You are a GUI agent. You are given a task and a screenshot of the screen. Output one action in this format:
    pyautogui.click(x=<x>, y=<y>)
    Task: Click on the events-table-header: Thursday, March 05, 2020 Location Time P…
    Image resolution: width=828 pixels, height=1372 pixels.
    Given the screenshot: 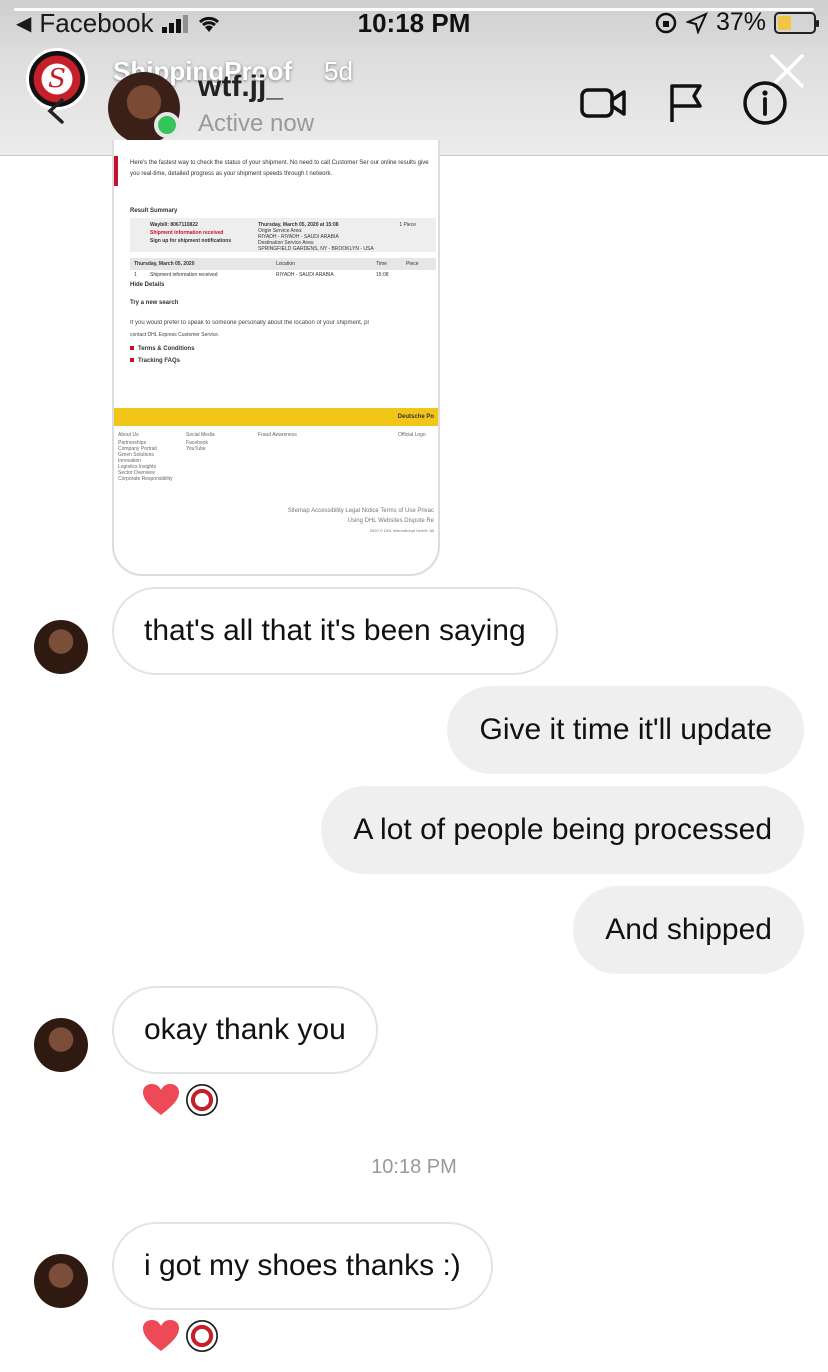 What is the action you would take?
    pyautogui.click(x=283, y=264)
    